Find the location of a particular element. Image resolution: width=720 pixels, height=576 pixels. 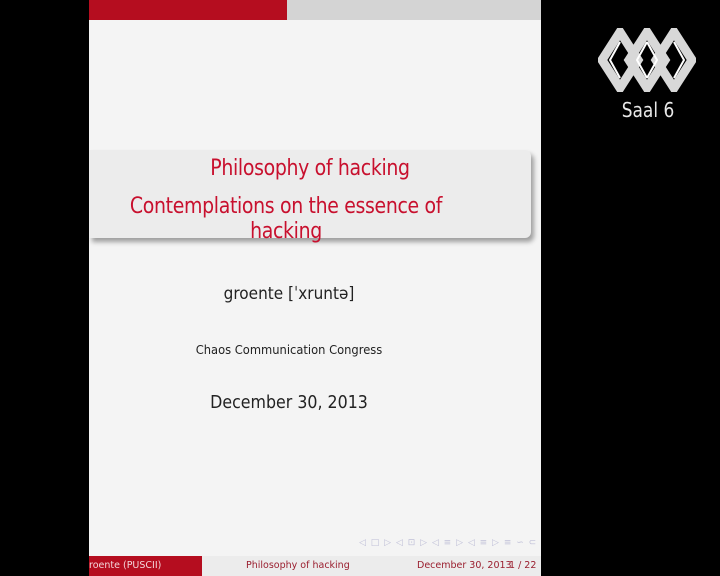

slide-subtitle: Contemplations on the essence of hacking is located at coordinates (286, 219).